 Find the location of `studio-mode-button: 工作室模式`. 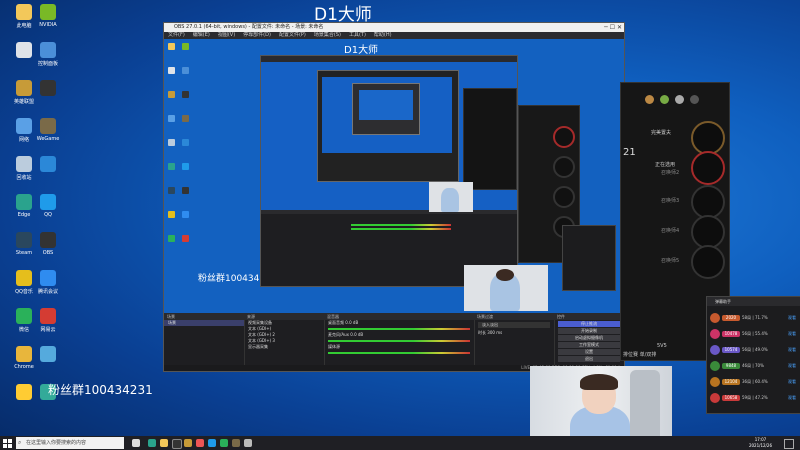

studio-mode-button: 工作室模式 is located at coordinates (589, 345).